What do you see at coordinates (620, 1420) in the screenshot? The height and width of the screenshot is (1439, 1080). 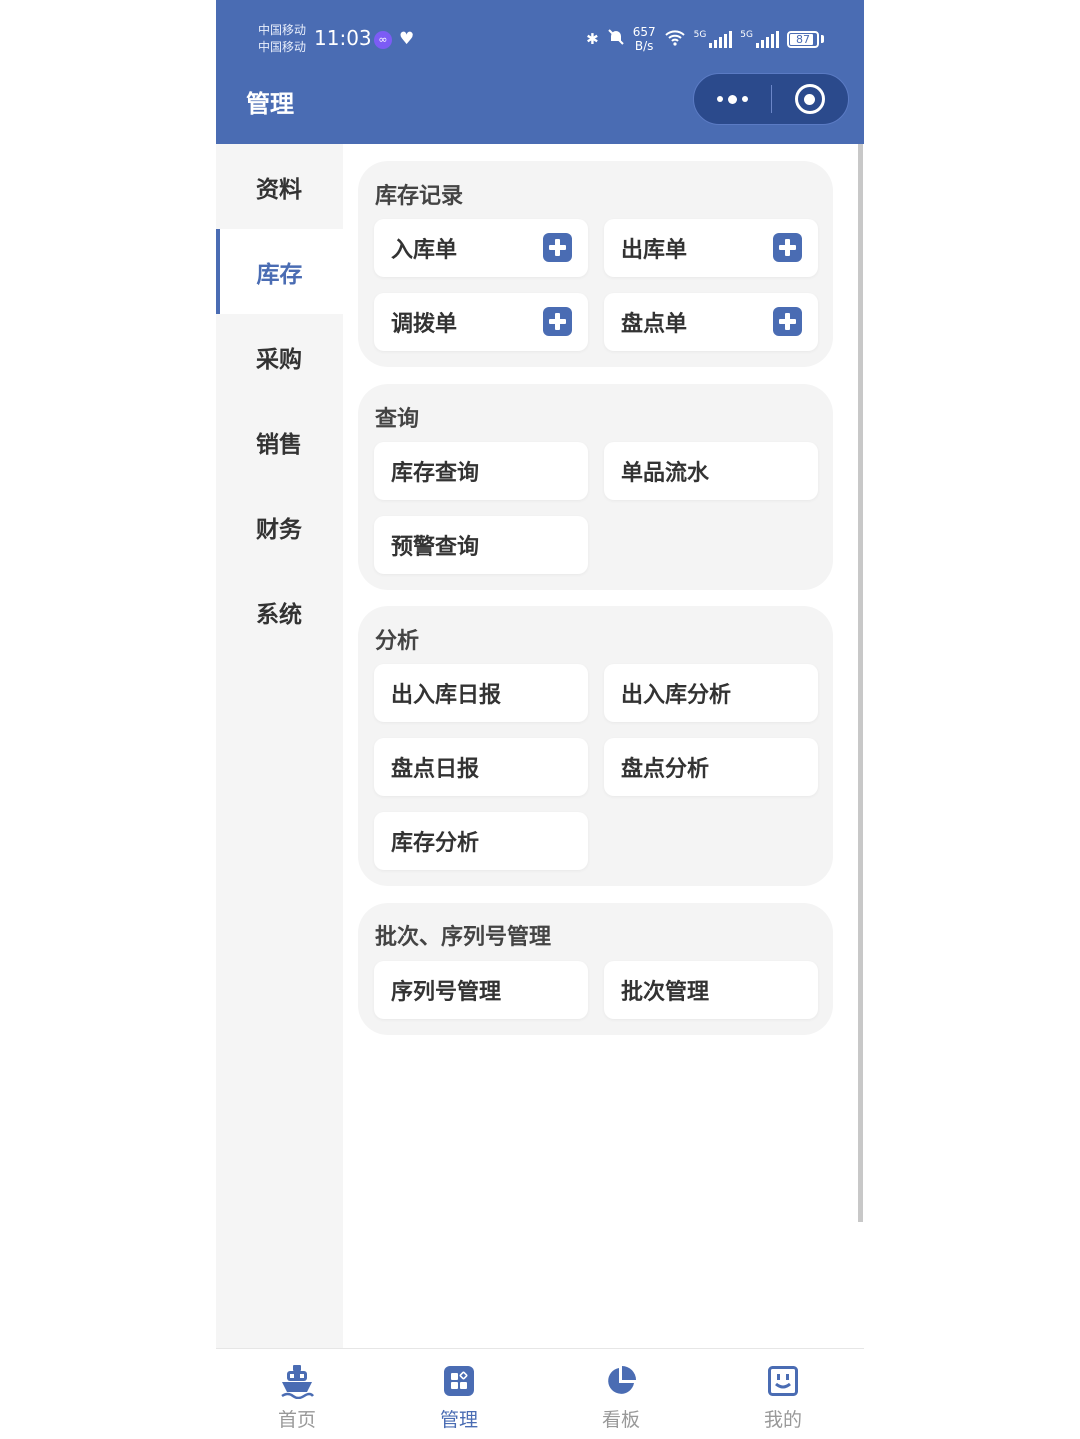 I see `tab-label: 看板` at bounding box center [620, 1420].